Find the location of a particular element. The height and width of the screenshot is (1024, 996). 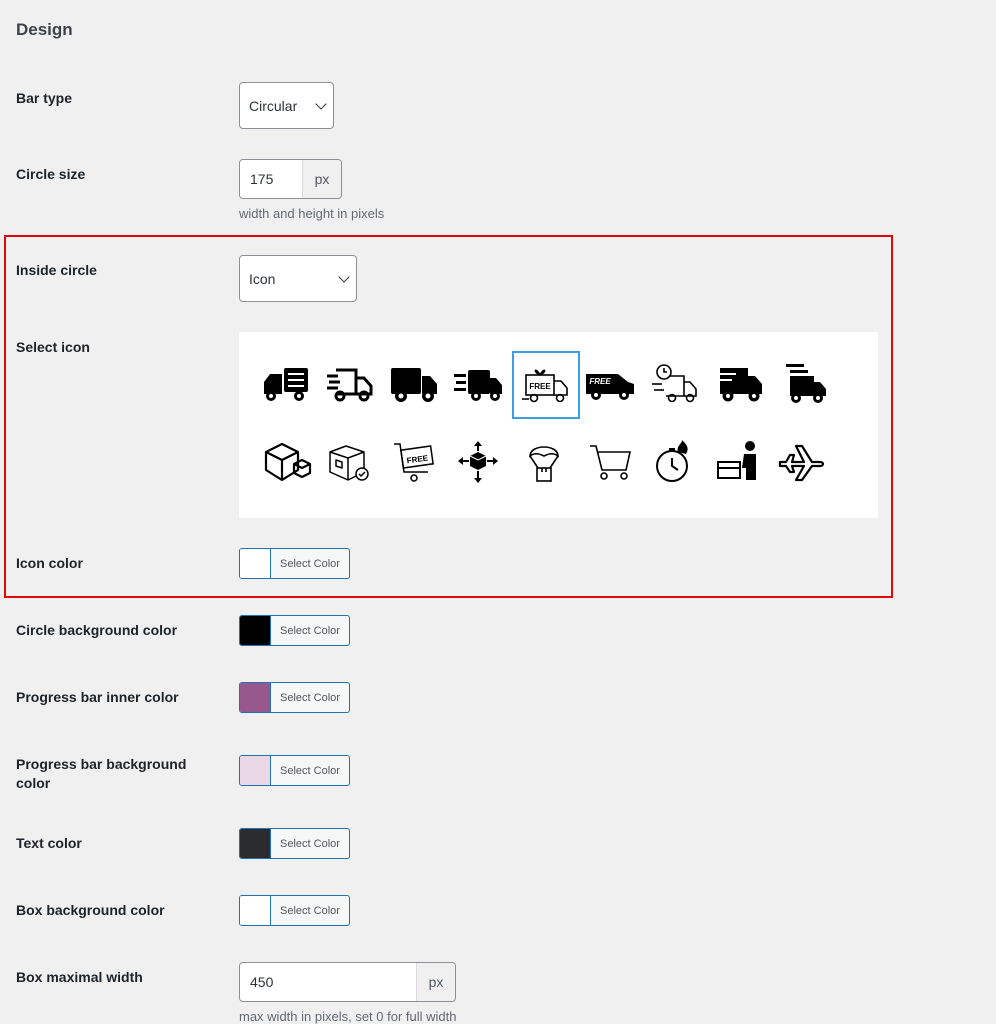

free-cart-icon: FREE is located at coordinates (414, 462).